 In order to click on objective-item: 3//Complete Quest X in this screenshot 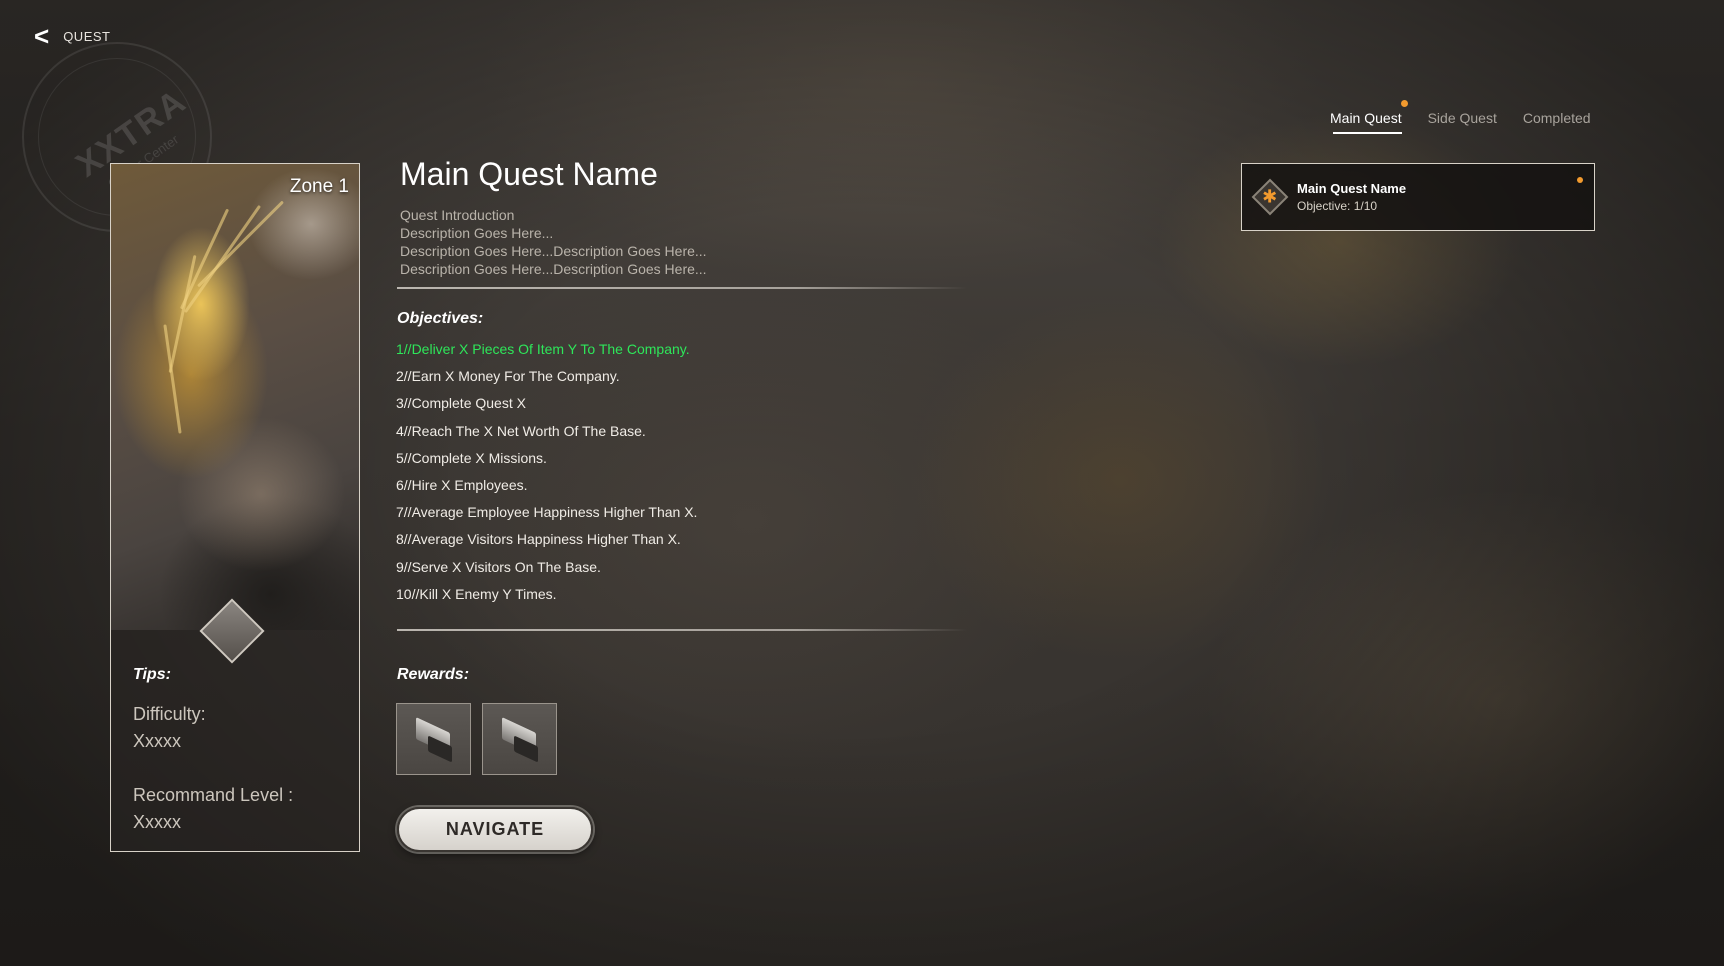, I will do `click(461, 403)`.